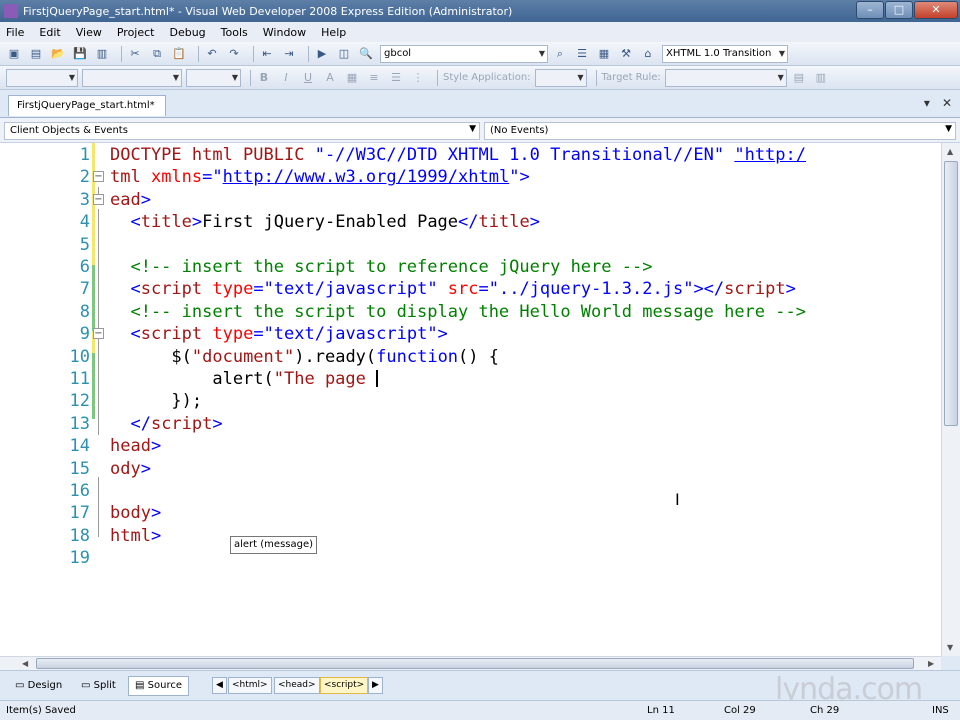  What do you see at coordinates (158, 686) in the screenshot?
I see `source-view-button: ▤ Source` at bounding box center [158, 686].